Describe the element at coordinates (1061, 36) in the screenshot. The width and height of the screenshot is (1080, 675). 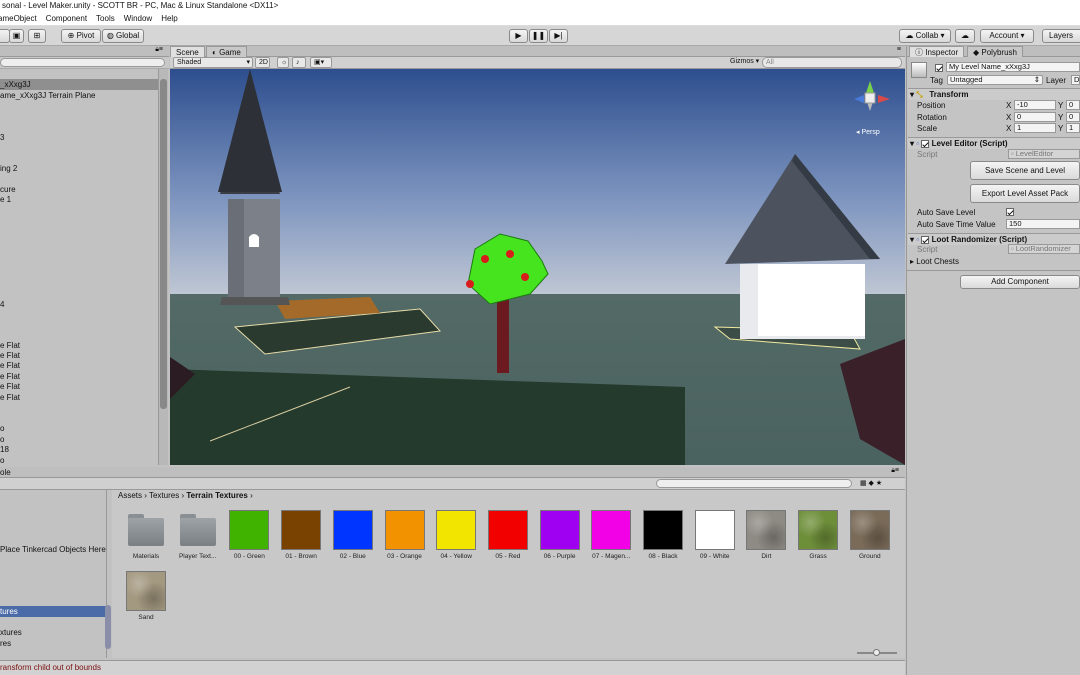
I see `layers-button: Layers` at that location.